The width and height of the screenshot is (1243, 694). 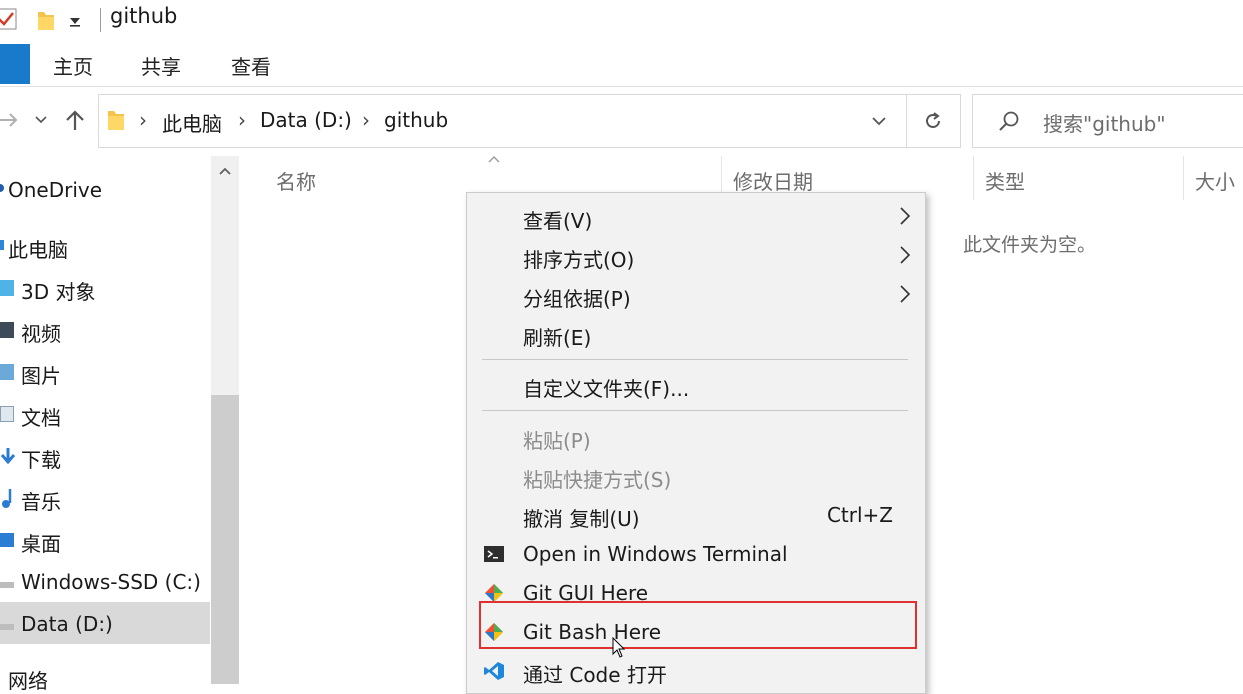 What do you see at coordinates (7, 414) in the screenshot?
I see `documents-icon` at bounding box center [7, 414].